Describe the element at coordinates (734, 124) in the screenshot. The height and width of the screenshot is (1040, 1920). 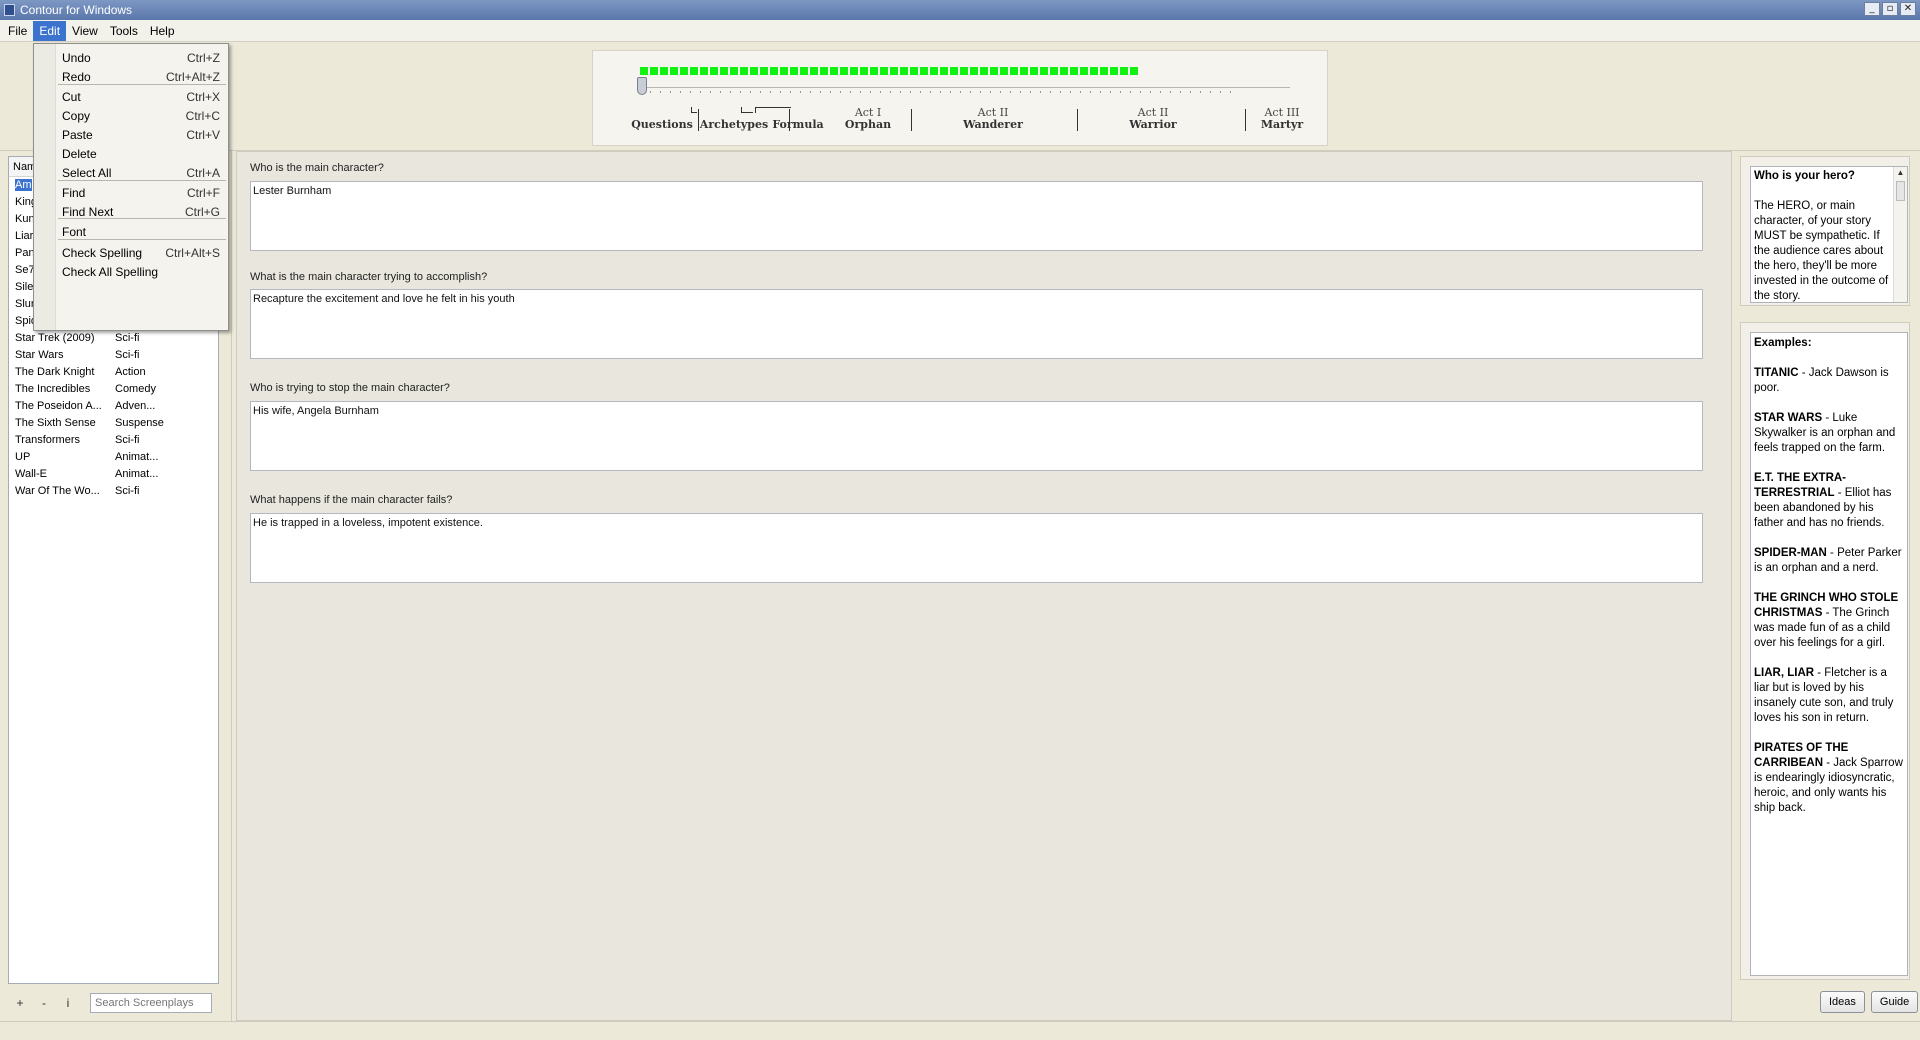
I see `act-archetypes-label: Archetypes` at that location.